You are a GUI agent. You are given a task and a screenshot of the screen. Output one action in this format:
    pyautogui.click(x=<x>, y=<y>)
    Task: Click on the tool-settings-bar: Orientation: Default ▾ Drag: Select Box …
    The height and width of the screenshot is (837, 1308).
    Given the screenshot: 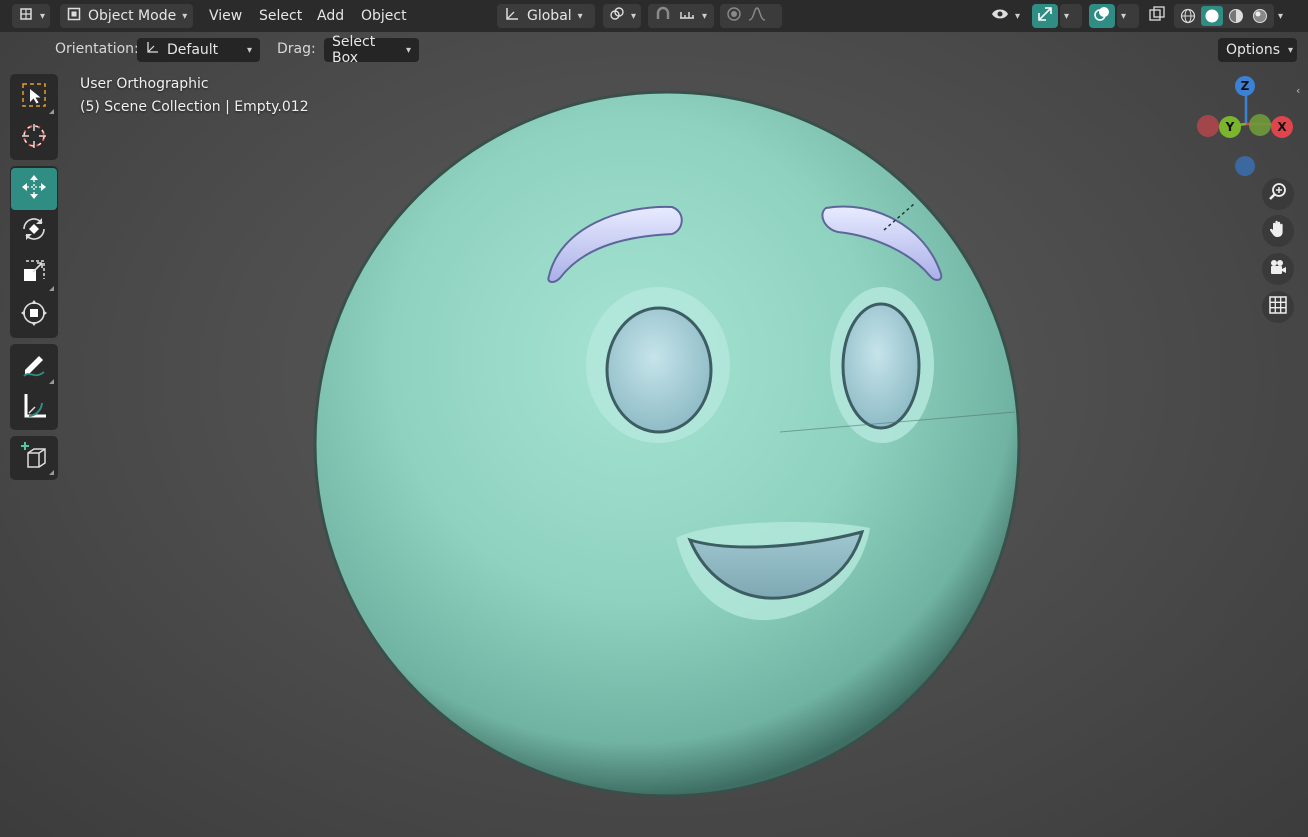 What is the action you would take?
    pyautogui.click(x=654, y=50)
    